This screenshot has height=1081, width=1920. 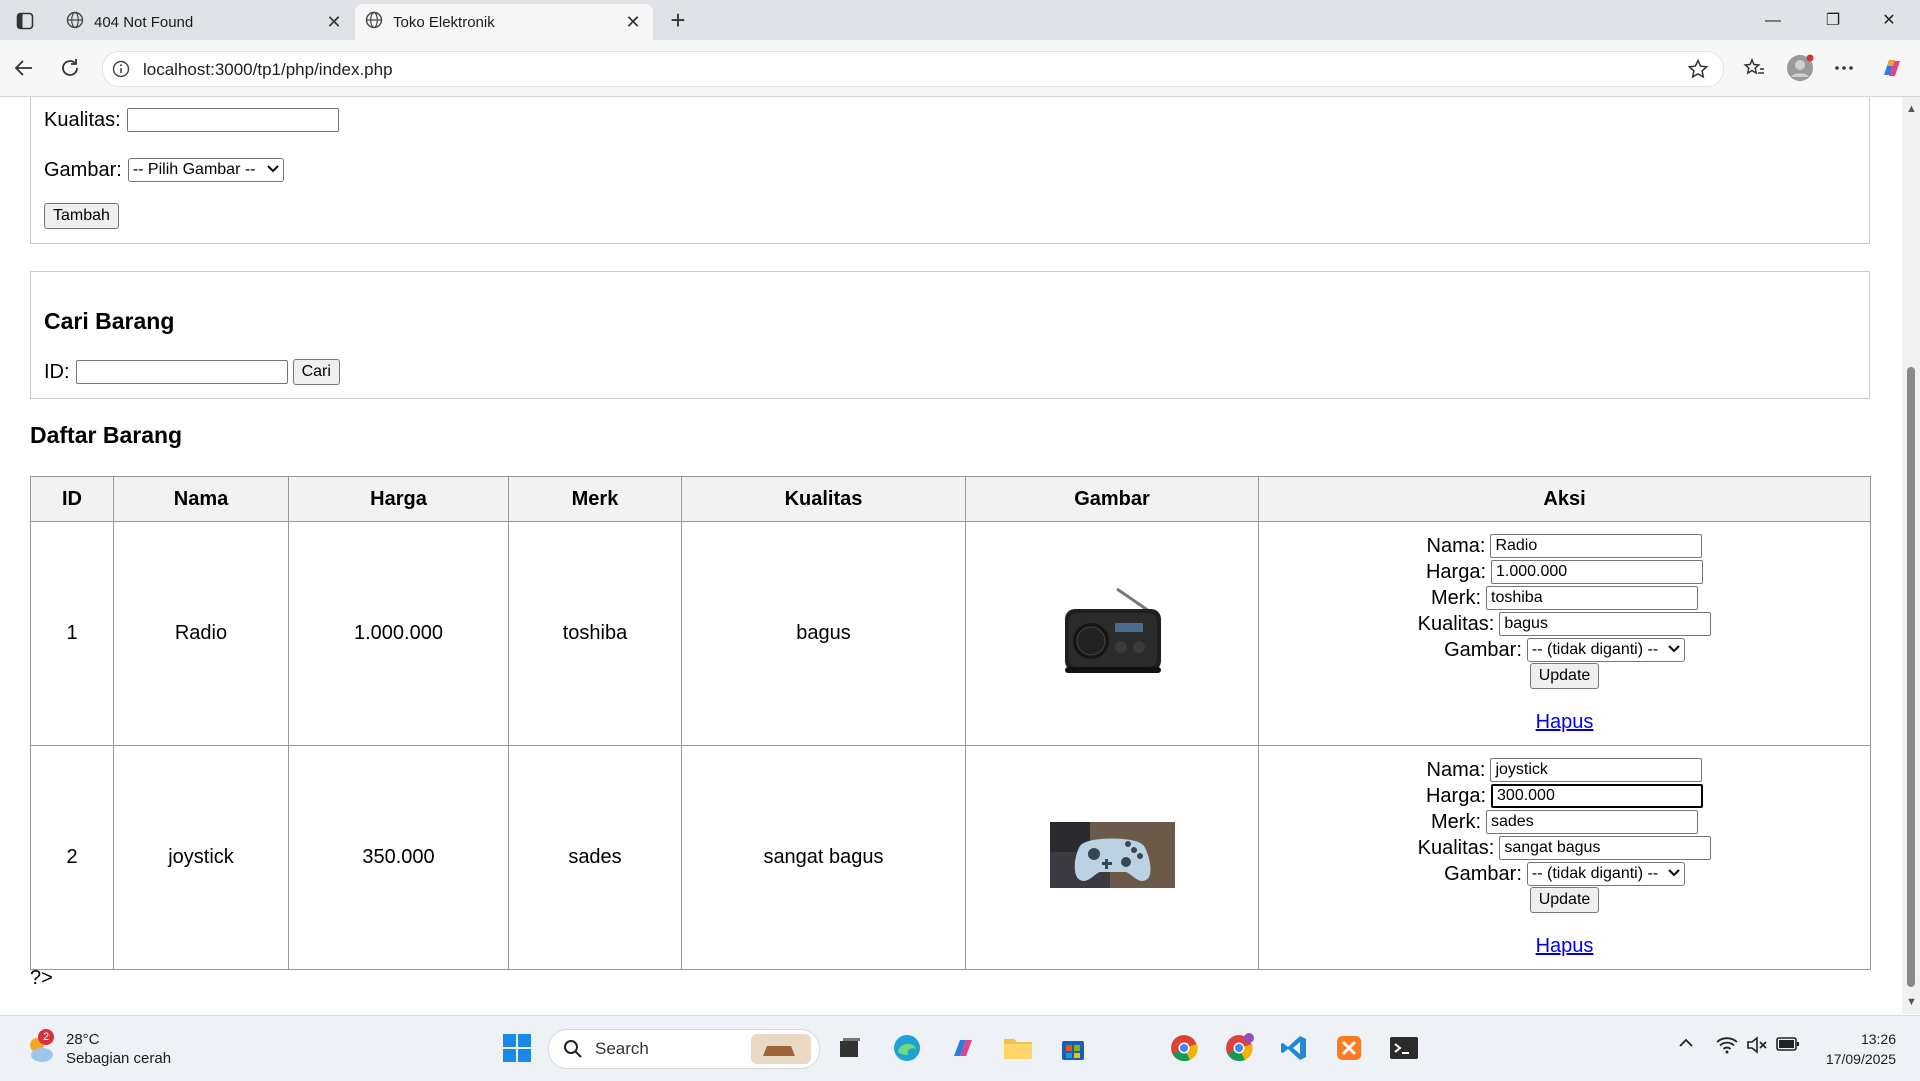 I want to click on copilot-app-icon, so click(x=963, y=1048).